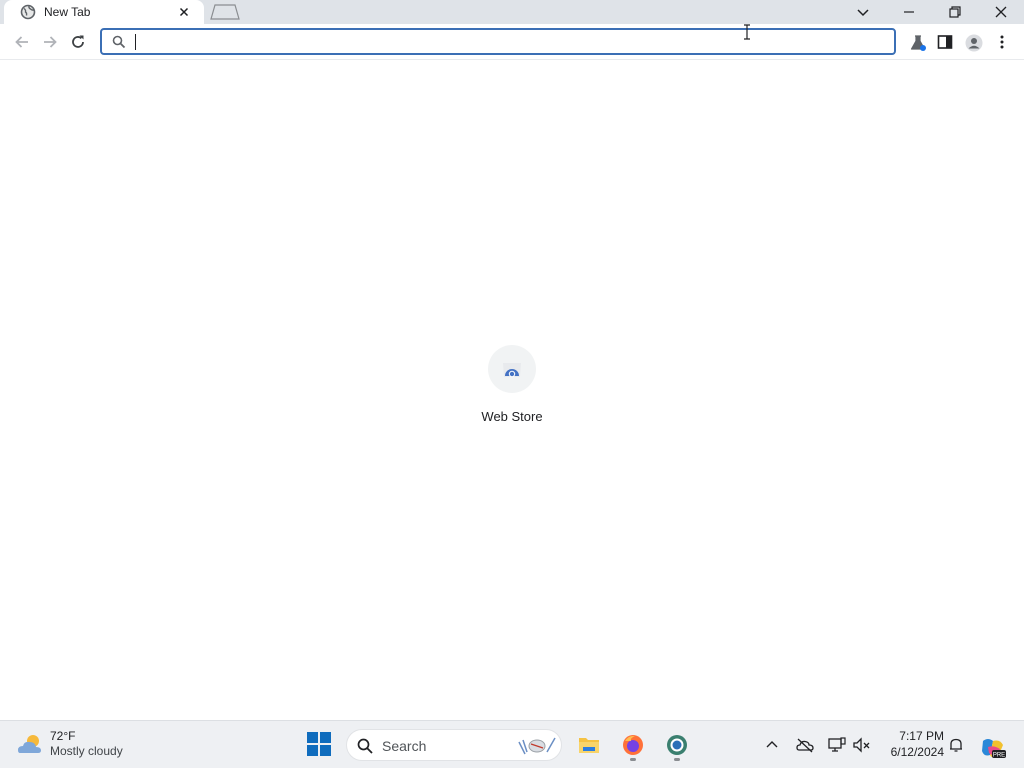 This screenshot has width=1024, height=768. I want to click on side-panel-icon, so click(945, 42).